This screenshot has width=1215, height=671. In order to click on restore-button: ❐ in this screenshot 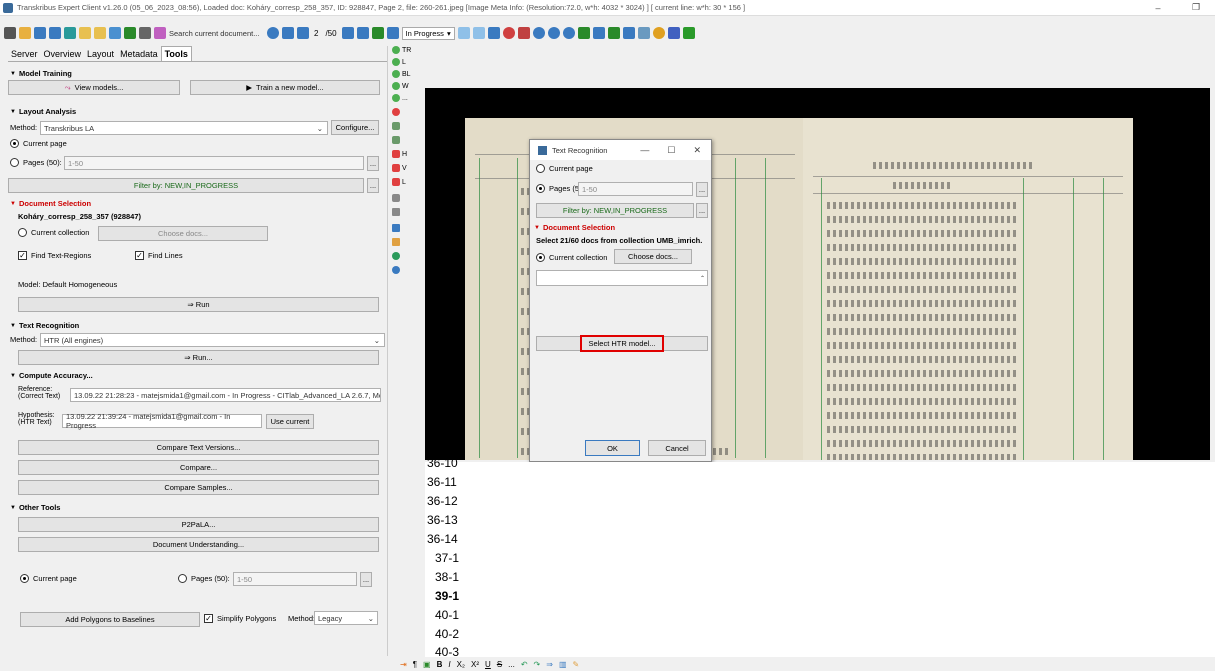, I will do `click(1196, 7)`.